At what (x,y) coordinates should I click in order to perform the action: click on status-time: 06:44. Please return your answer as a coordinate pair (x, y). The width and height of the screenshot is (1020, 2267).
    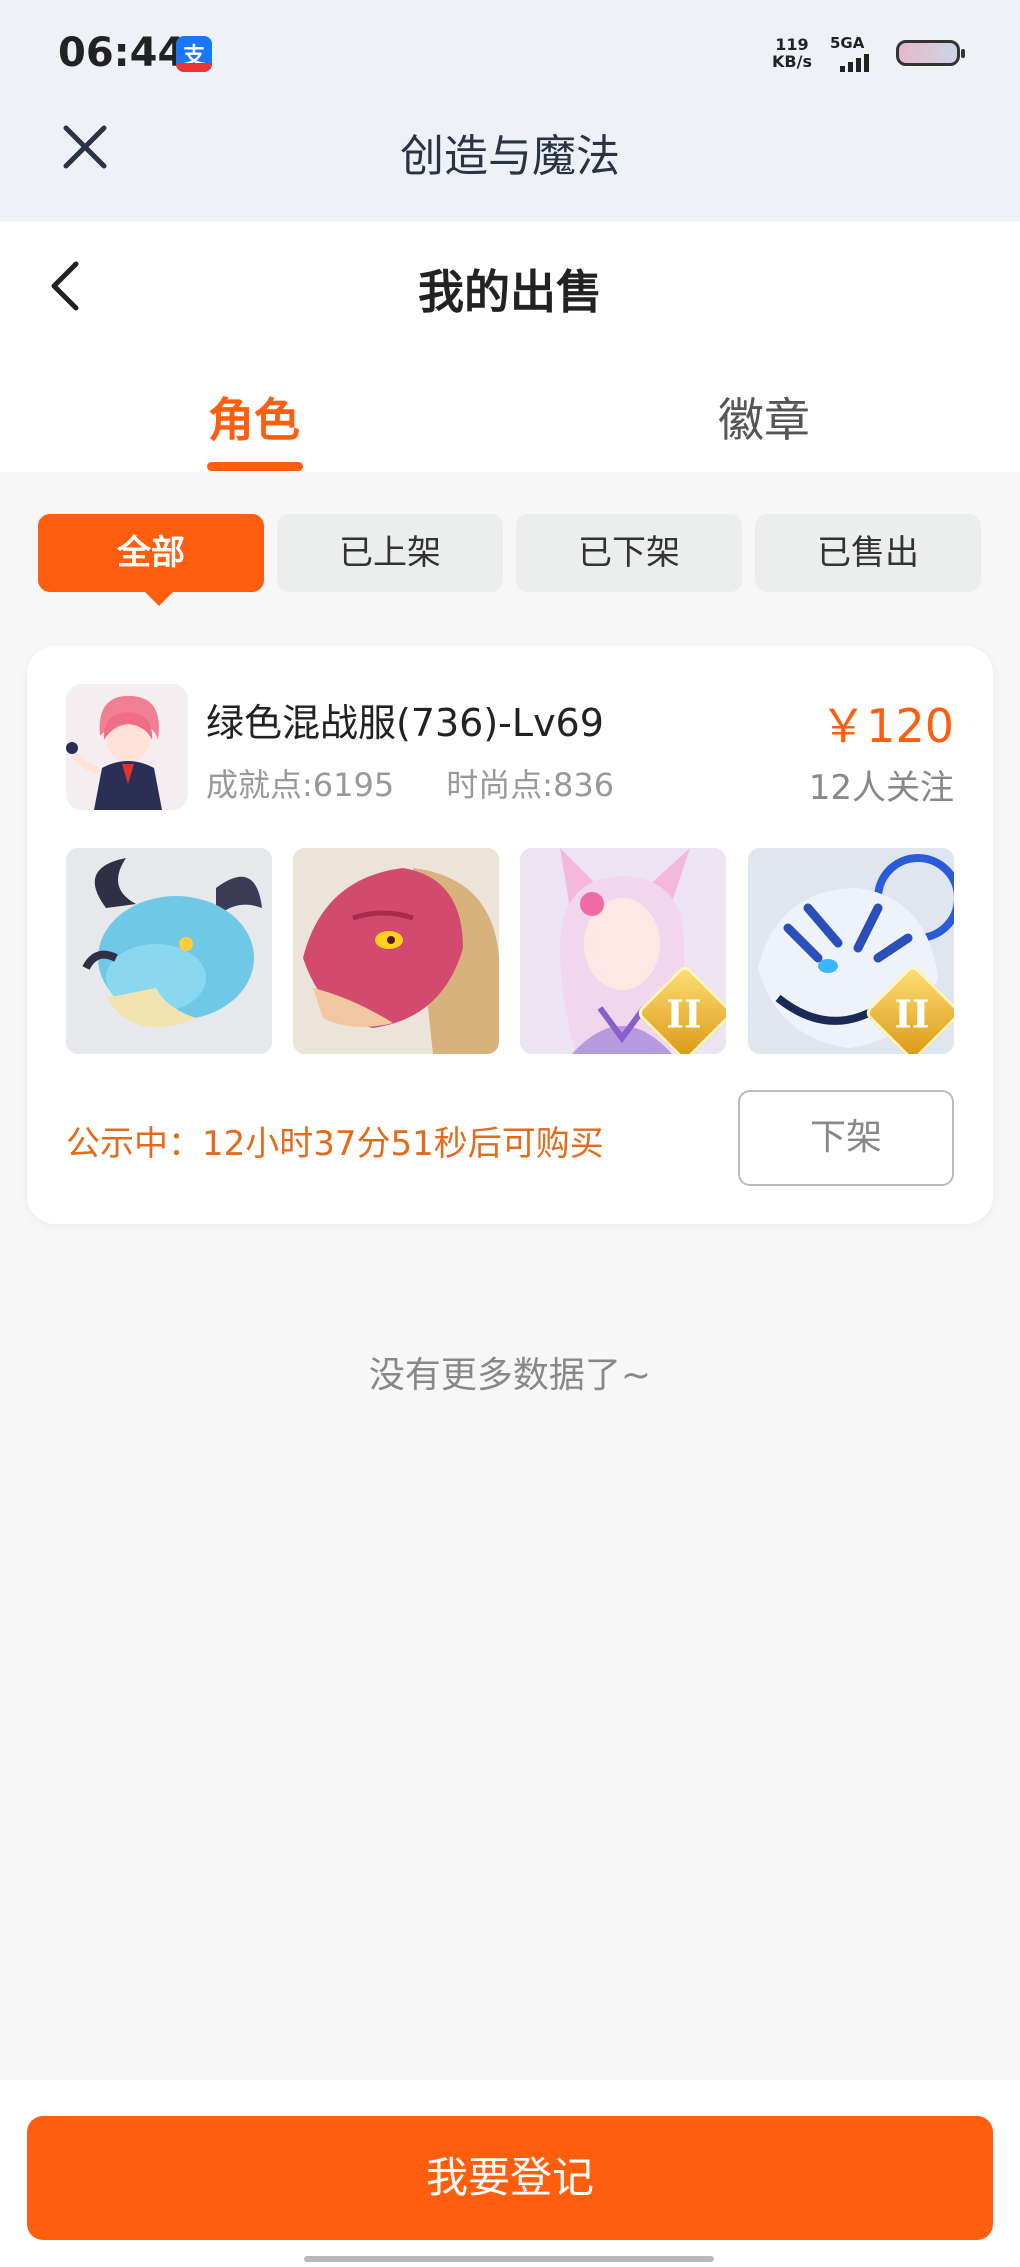
    Looking at the image, I should click on (122, 53).